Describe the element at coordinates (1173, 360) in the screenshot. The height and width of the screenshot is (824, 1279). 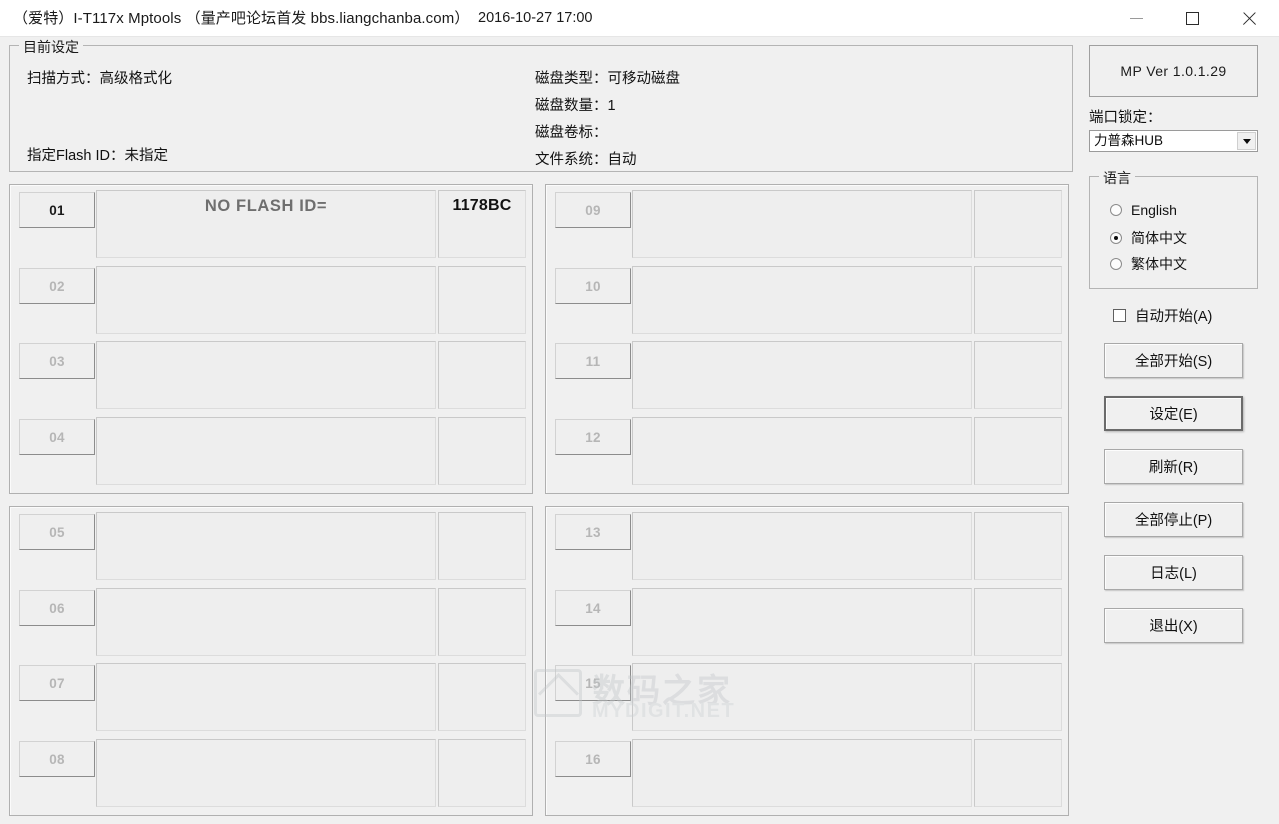
I see `start-all-button: 全部开始(S)` at that location.